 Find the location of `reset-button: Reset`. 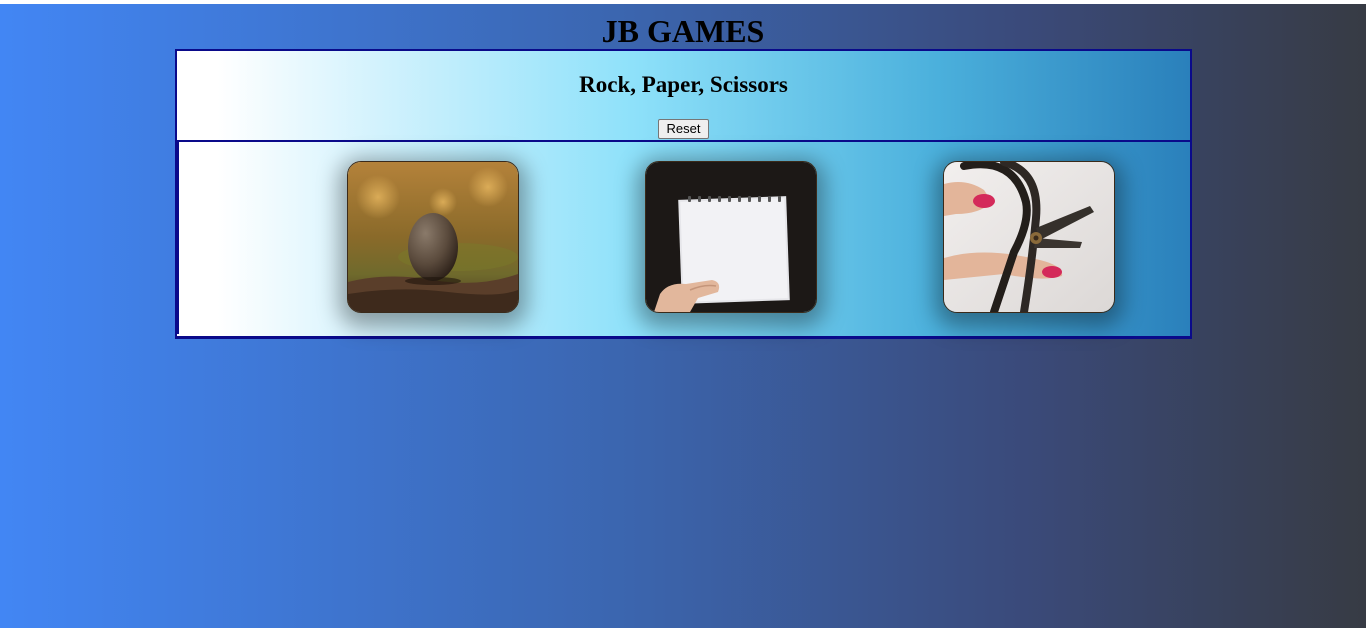

reset-button: Reset is located at coordinates (683, 129).